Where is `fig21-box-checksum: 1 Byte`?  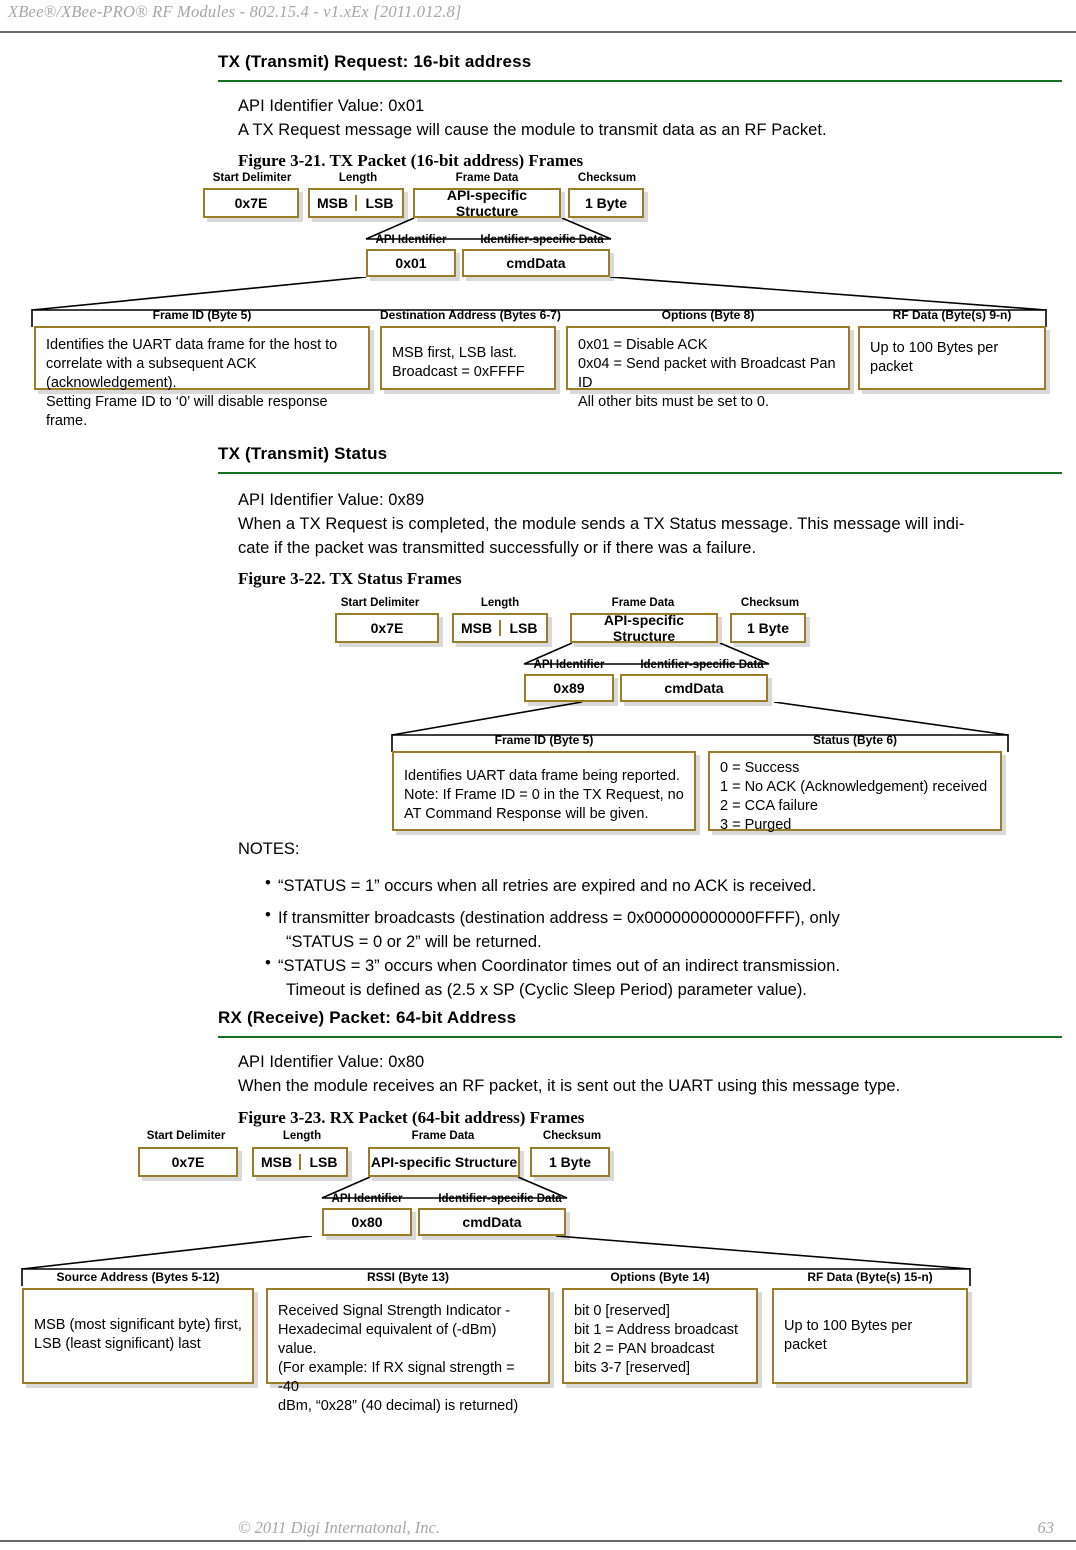 fig21-box-checksum: 1 Byte is located at coordinates (606, 203).